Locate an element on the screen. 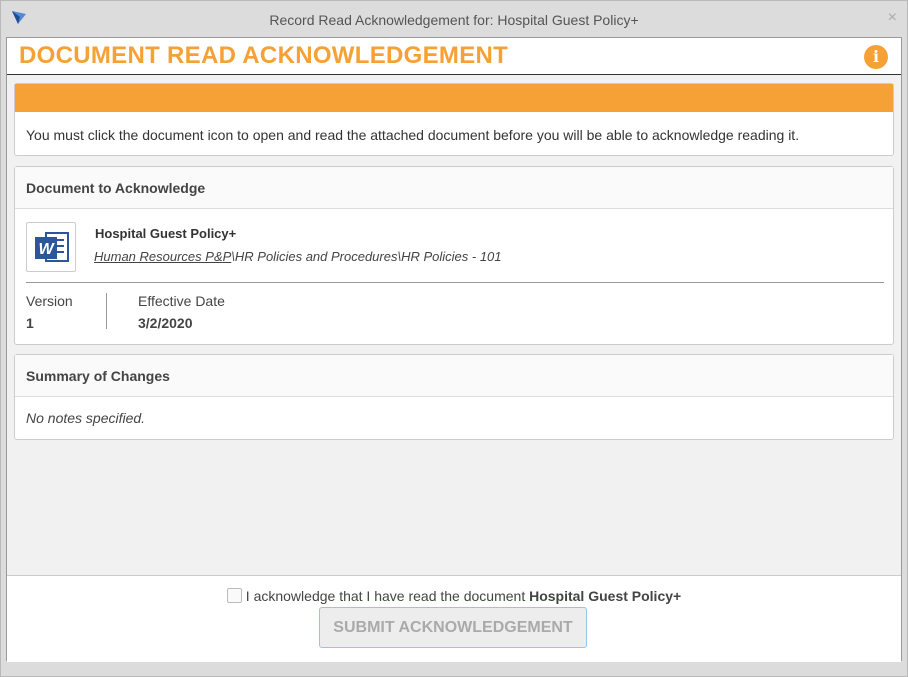  summary-notes: No notes specified. is located at coordinates (86, 418).